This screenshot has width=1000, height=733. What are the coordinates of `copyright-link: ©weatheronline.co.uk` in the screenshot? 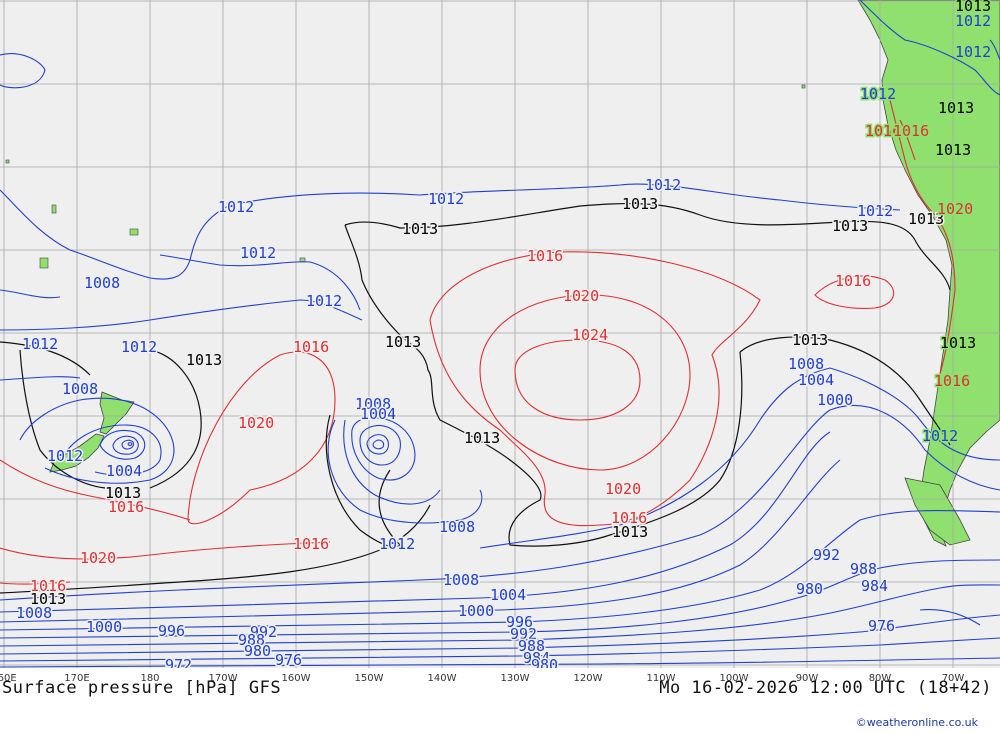 It's located at (917, 722).